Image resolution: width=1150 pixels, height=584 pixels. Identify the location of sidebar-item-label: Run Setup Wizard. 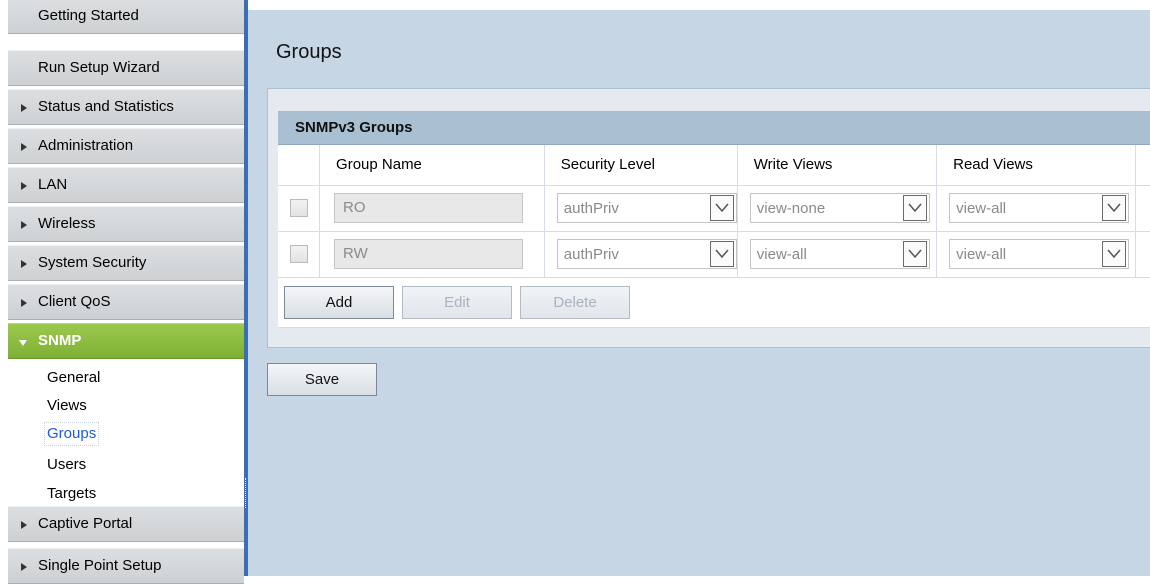
(99, 67).